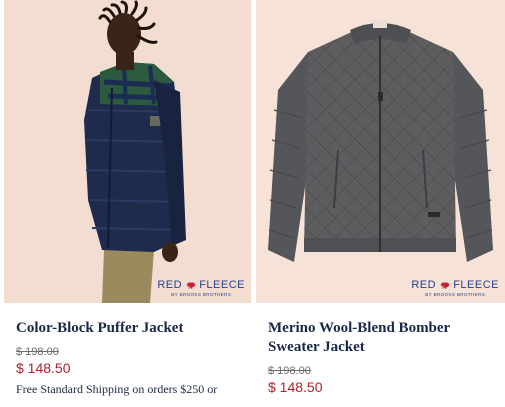 The width and height of the screenshot is (505, 407). What do you see at coordinates (117, 389) in the screenshot?
I see `shipping-promo: Free Standard Shipping on orders $250 or` at bounding box center [117, 389].